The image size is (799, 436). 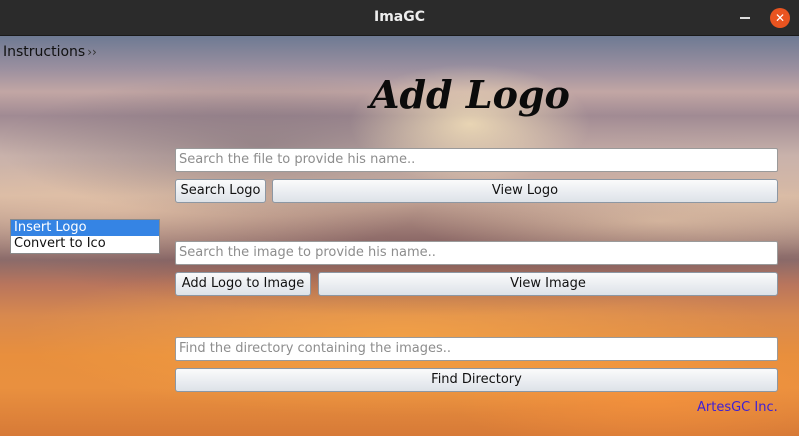 I want to click on title-bar: ImaGC ✕, so click(x=399, y=18).